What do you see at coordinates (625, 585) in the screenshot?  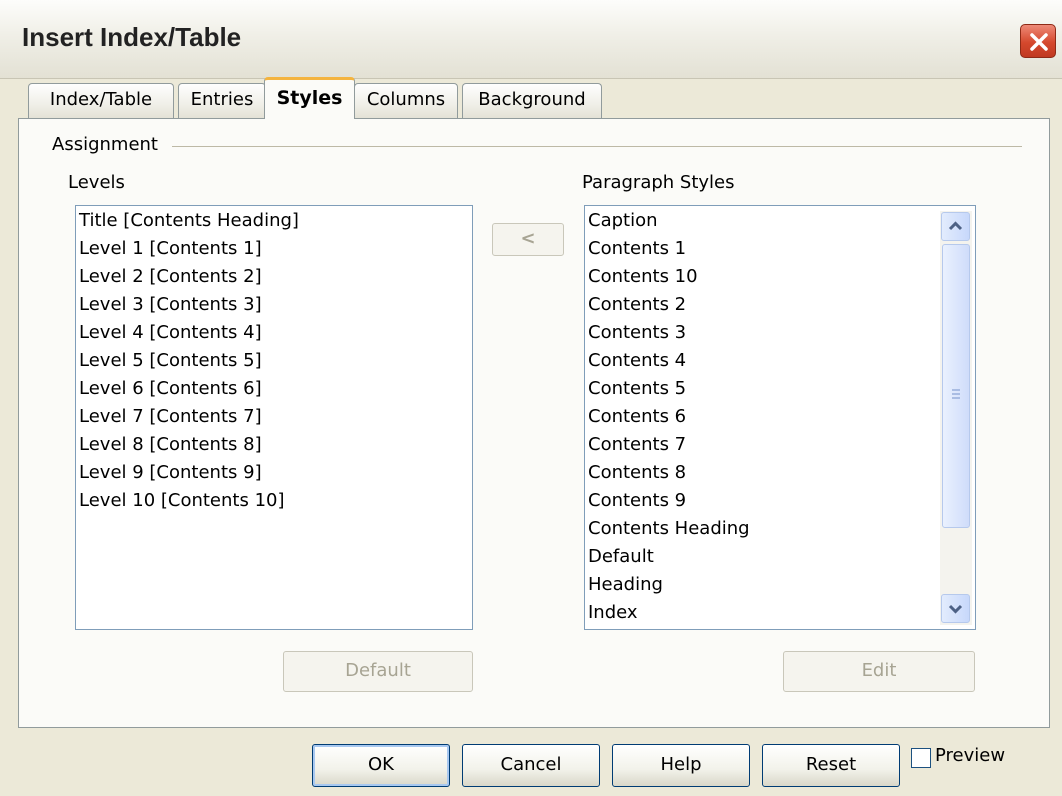 I see `list-item: Heading` at bounding box center [625, 585].